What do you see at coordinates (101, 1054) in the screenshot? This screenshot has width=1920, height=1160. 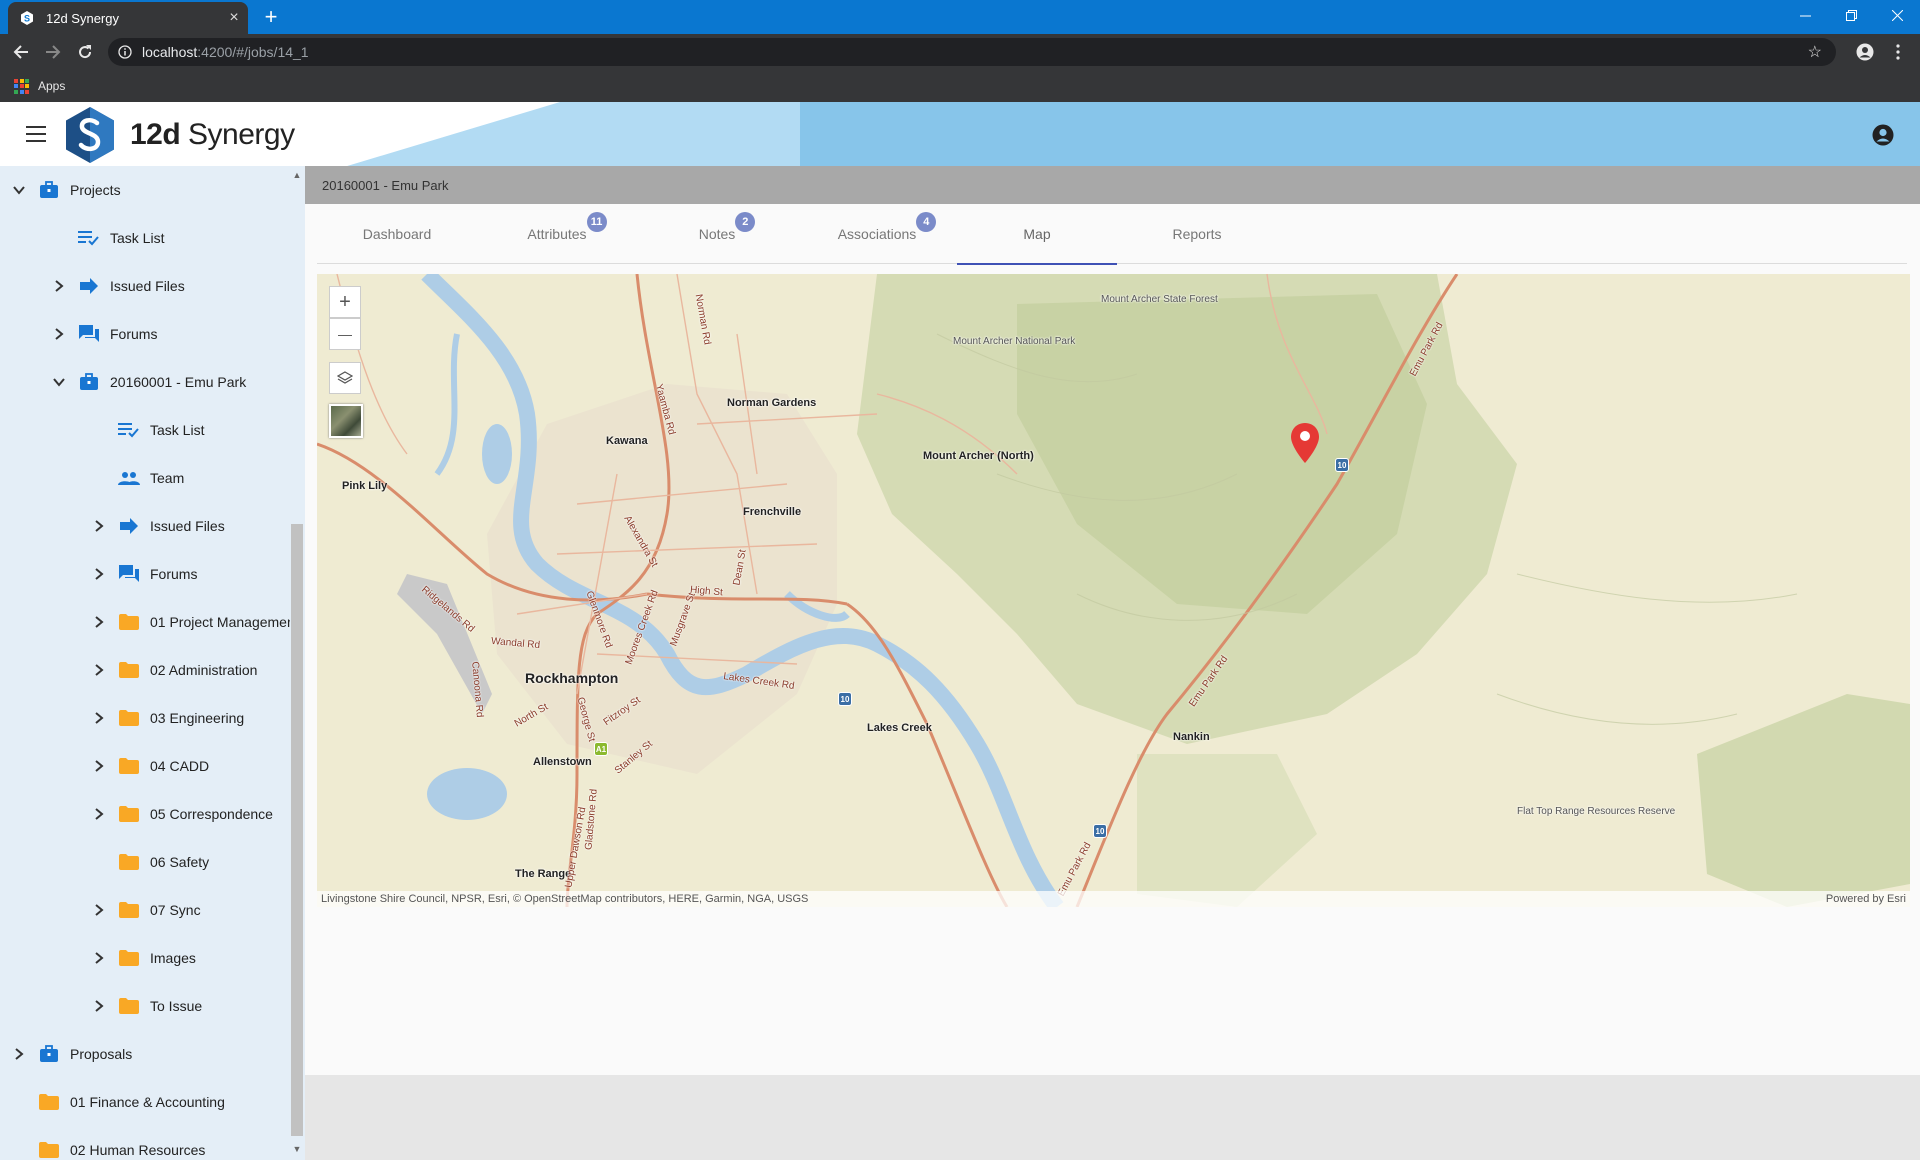 I see `sidebar-item-label: Proposals` at bounding box center [101, 1054].